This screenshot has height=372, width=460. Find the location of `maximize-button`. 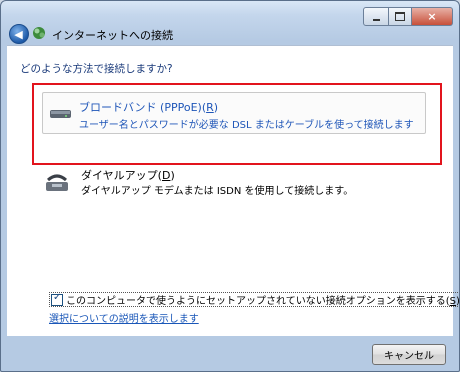

maximize-button is located at coordinates (400, 16).